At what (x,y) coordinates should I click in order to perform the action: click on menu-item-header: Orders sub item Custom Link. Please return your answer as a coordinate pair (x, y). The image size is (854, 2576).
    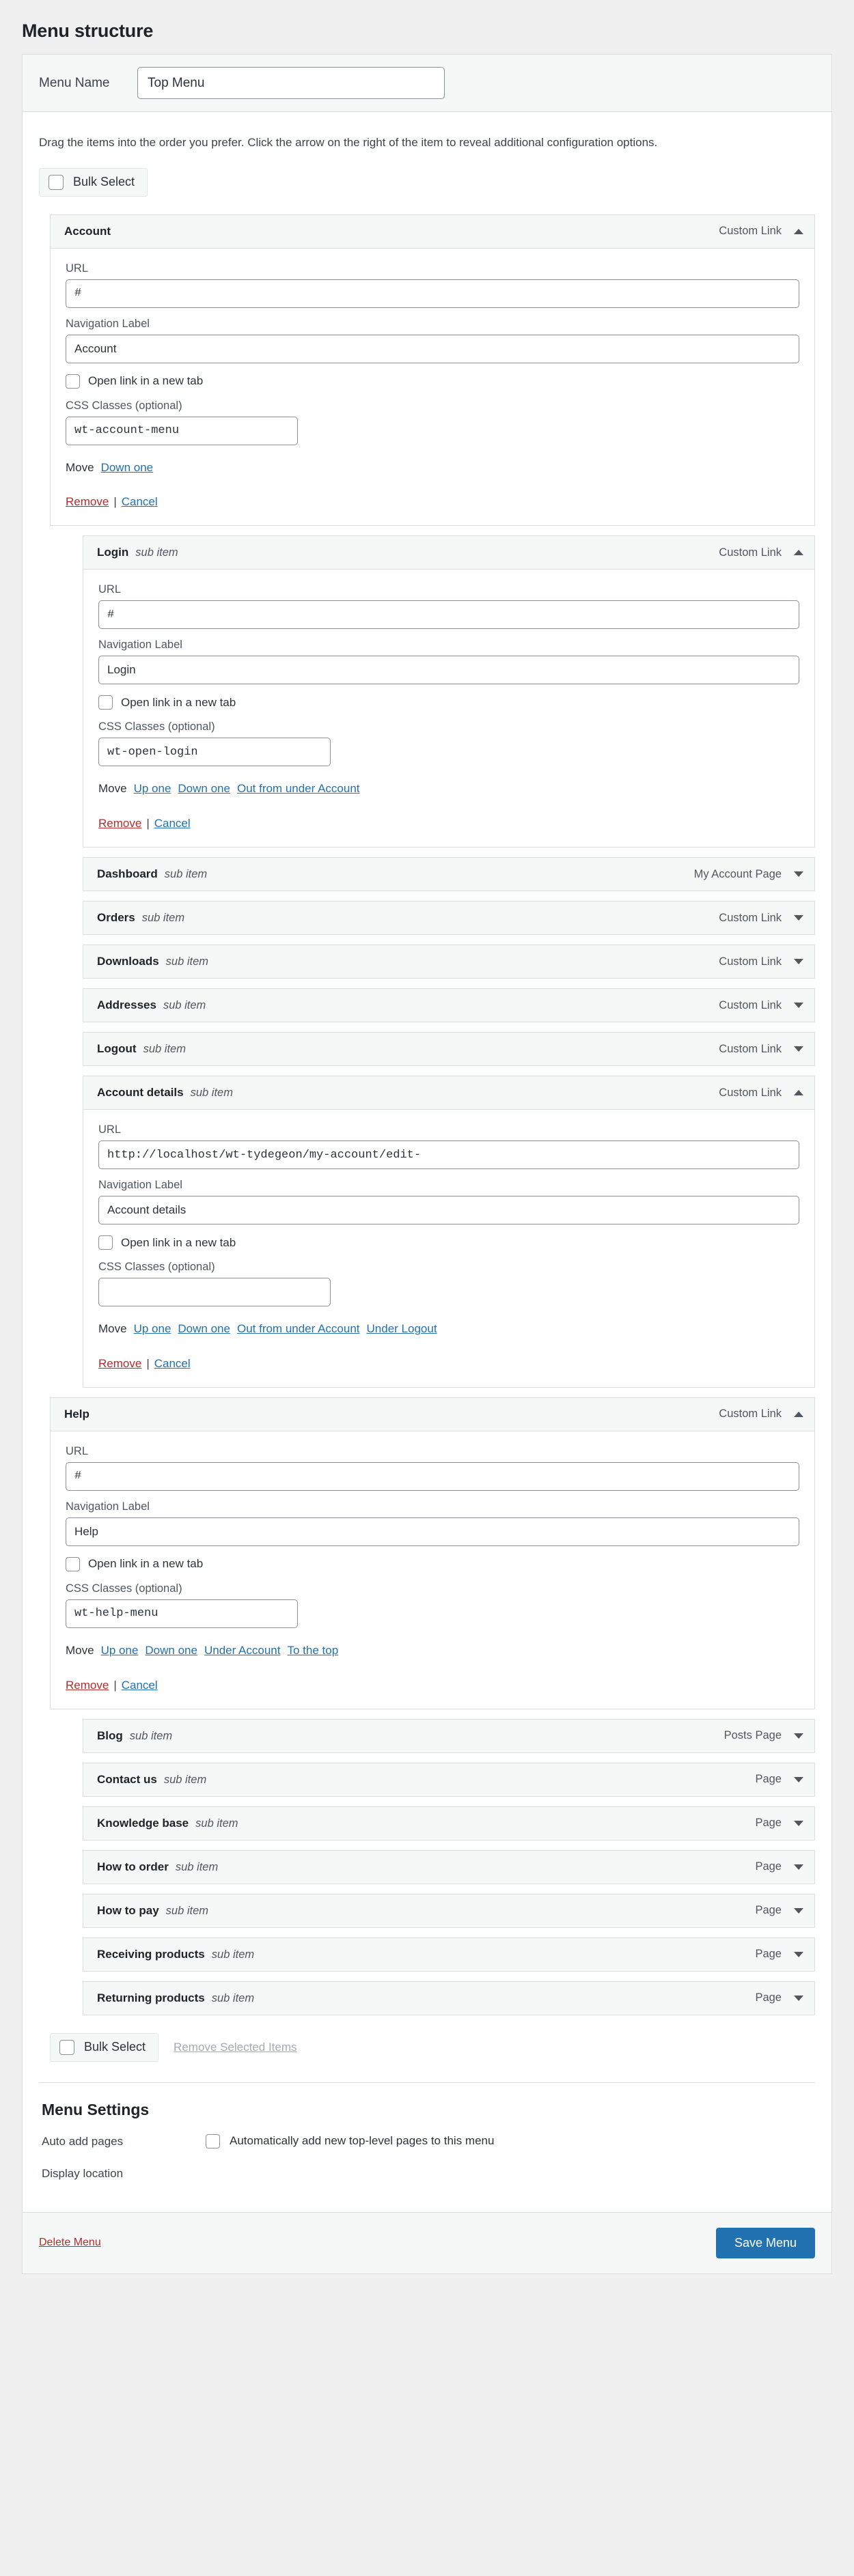
    Looking at the image, I should click on (449, 918).